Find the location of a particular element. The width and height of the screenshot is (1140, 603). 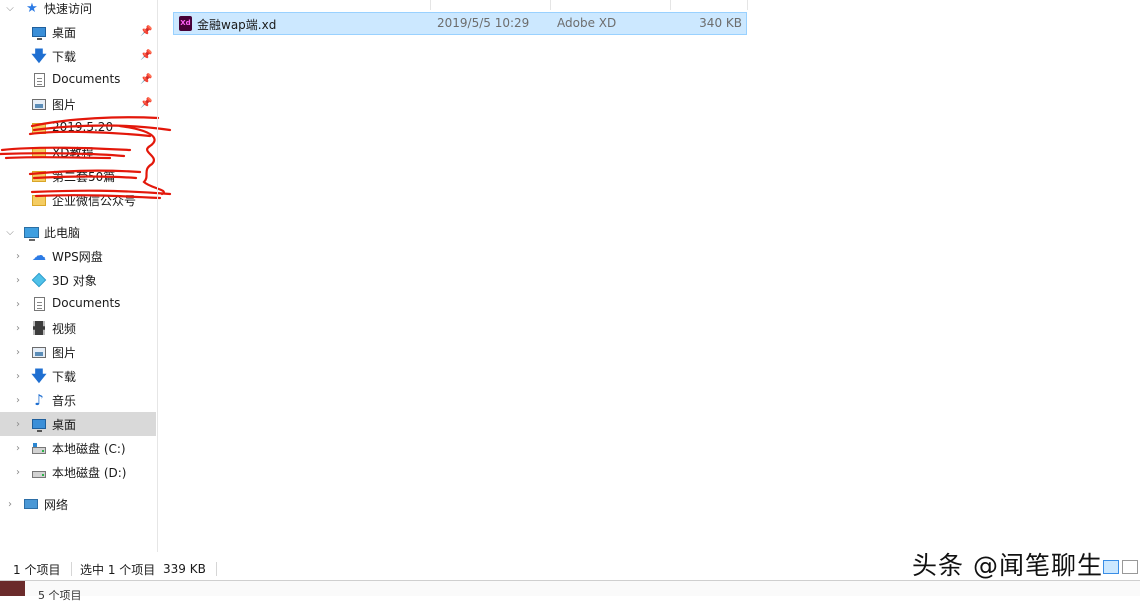

network-label: 网络 is located at coordinates (56, 505).